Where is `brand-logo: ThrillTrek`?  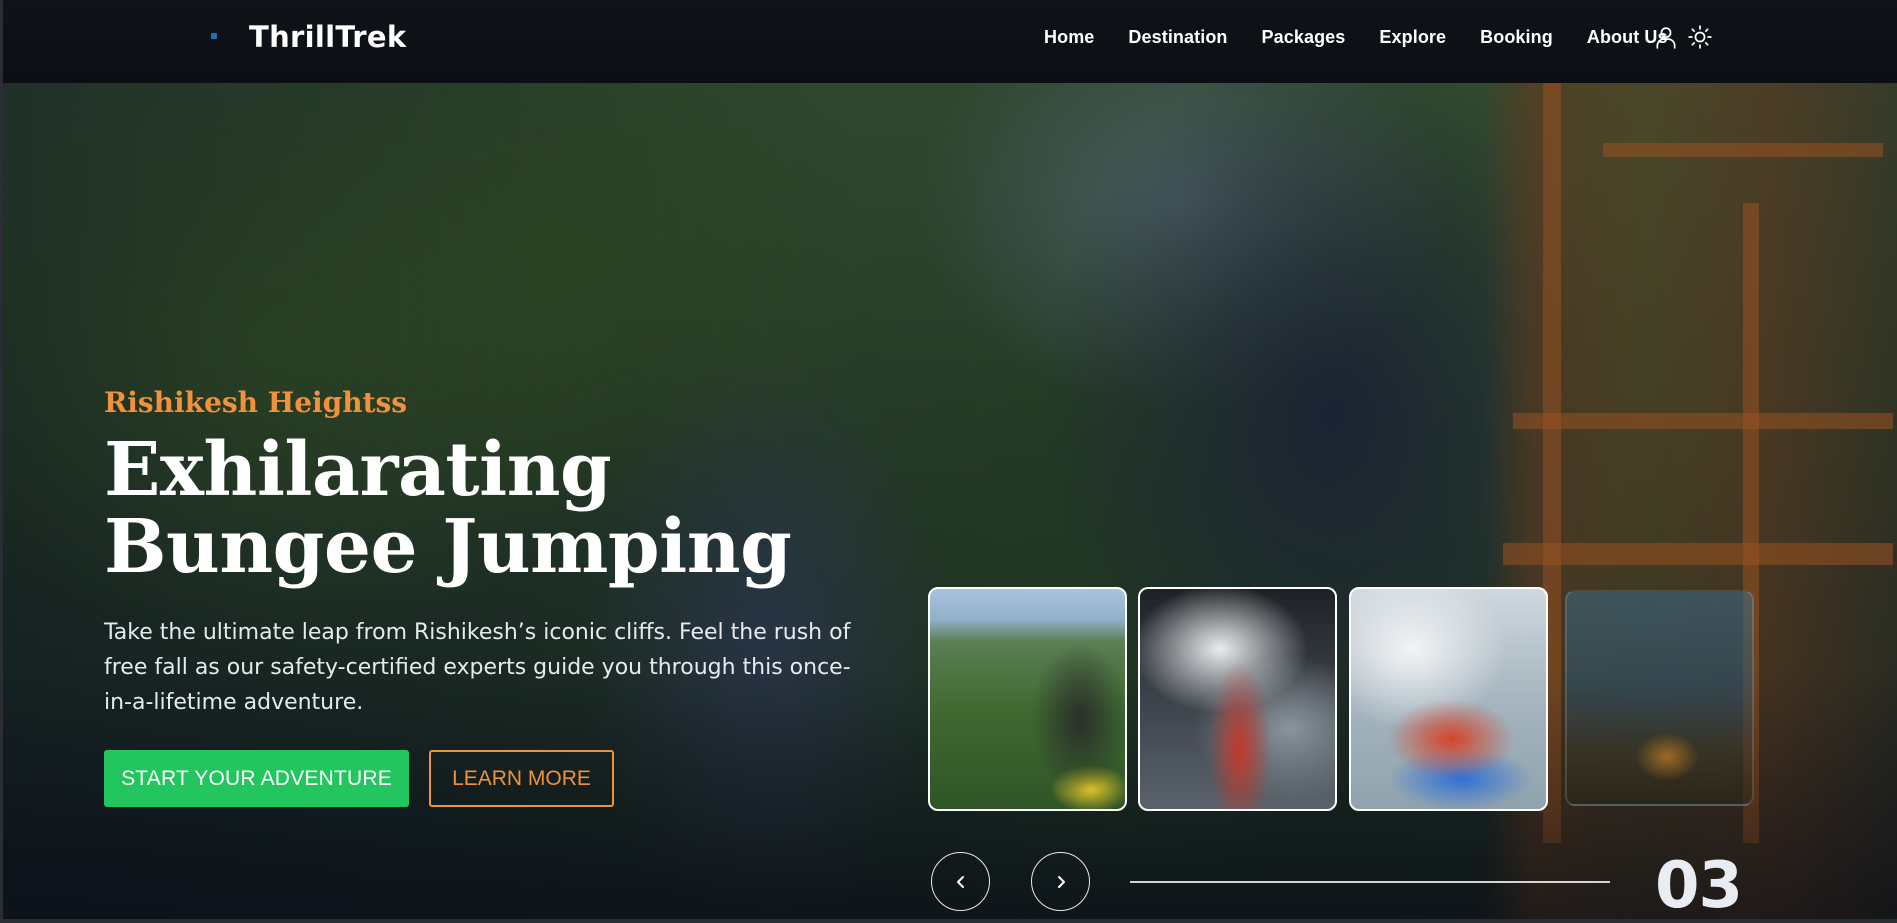
brand-logo: ThrillTrek is located at coordinates (327, 37).